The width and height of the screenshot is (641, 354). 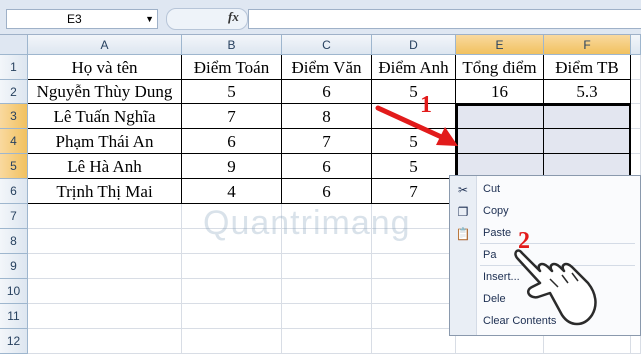 What do you see at coordinates (555, 287) in the screenshot?
I see `hand-cursor-icon` at bounding box center [555, 287].